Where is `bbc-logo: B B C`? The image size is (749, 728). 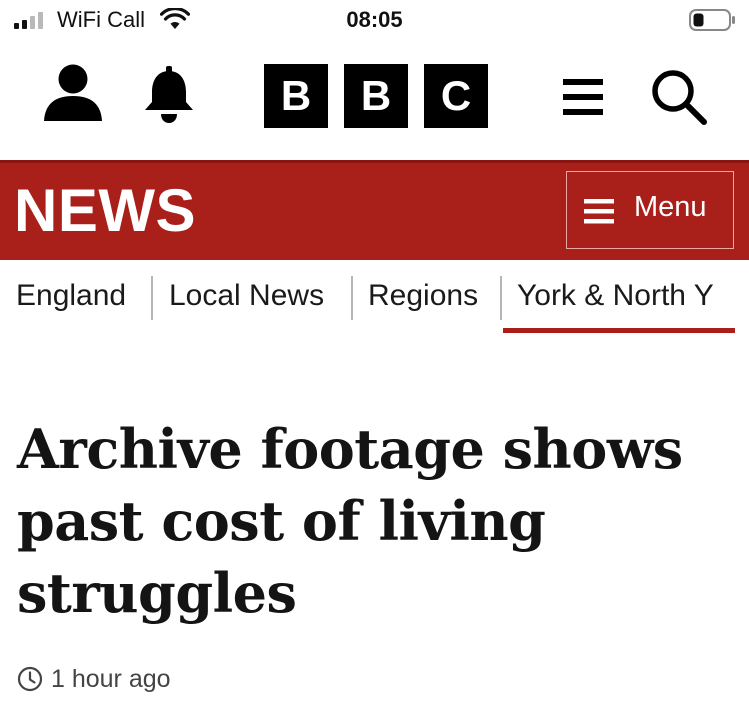
bbc-logo: B B C is located at coordinates (376, 96).